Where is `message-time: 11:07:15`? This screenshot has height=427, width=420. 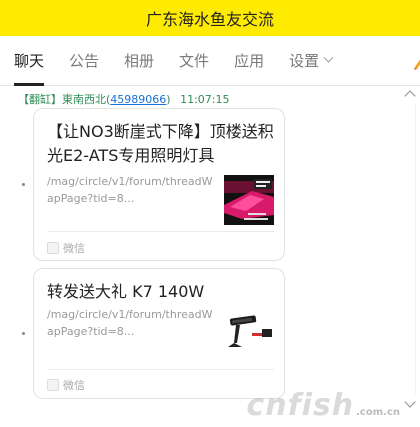
message-time: 11:07:15 is located at coordinates (205, 99).